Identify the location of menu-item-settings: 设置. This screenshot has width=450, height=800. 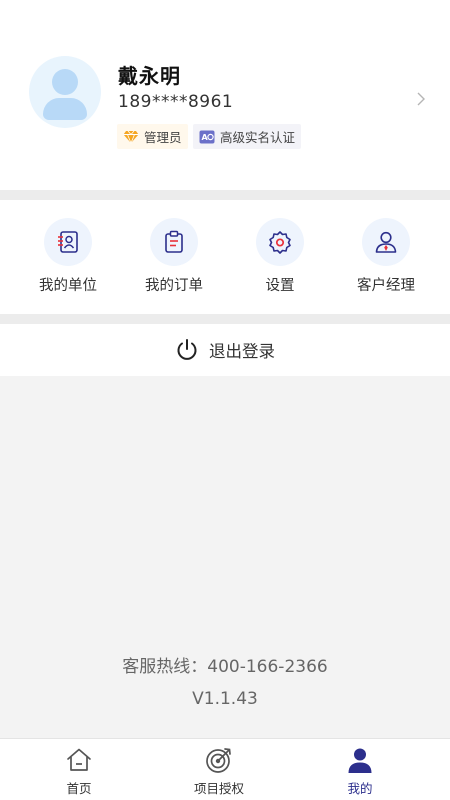
(280, 256).